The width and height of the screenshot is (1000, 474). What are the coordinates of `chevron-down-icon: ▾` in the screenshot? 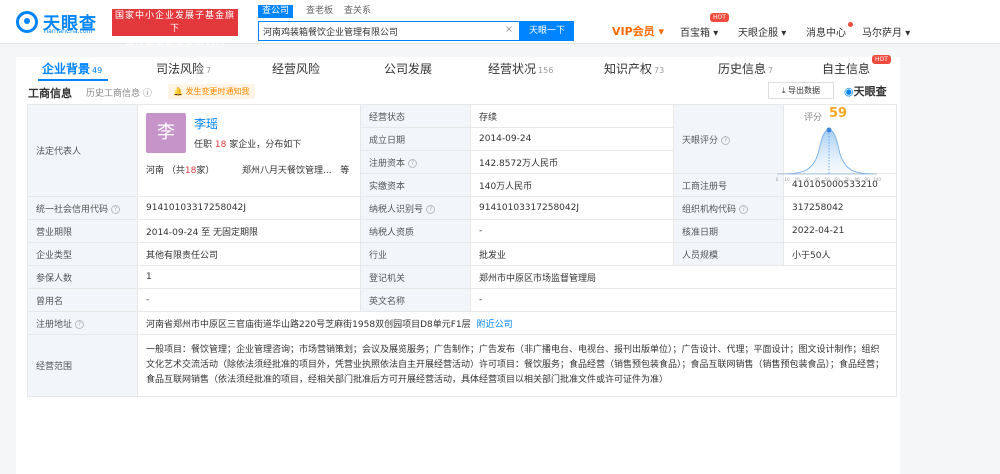 It's located at (784, 33).